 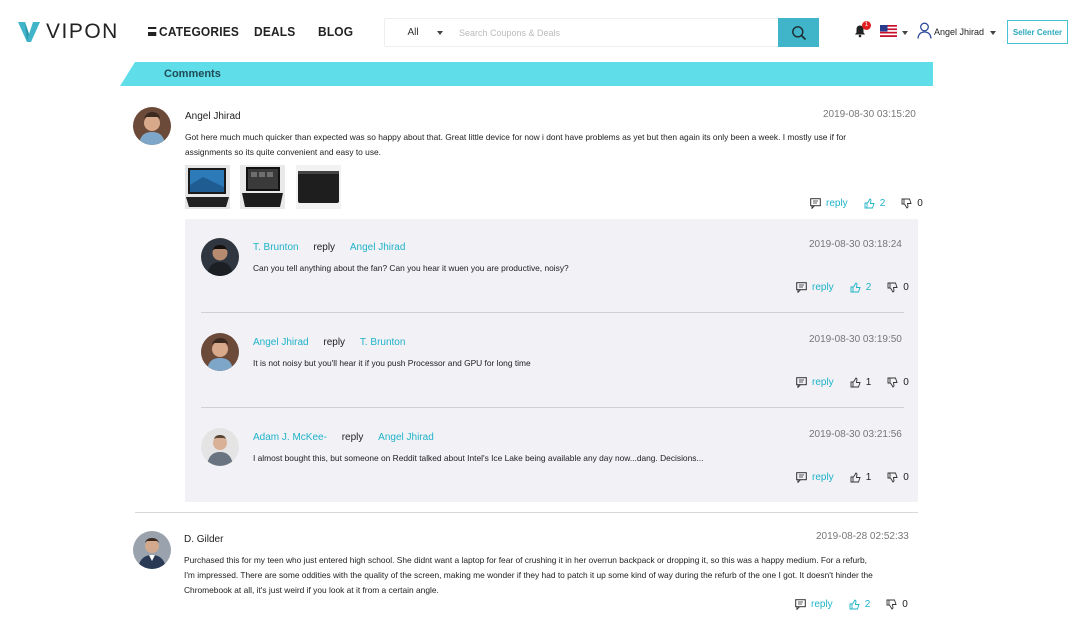 I want to click on reply-target: T. Brunton, so click(x=383, y=342).